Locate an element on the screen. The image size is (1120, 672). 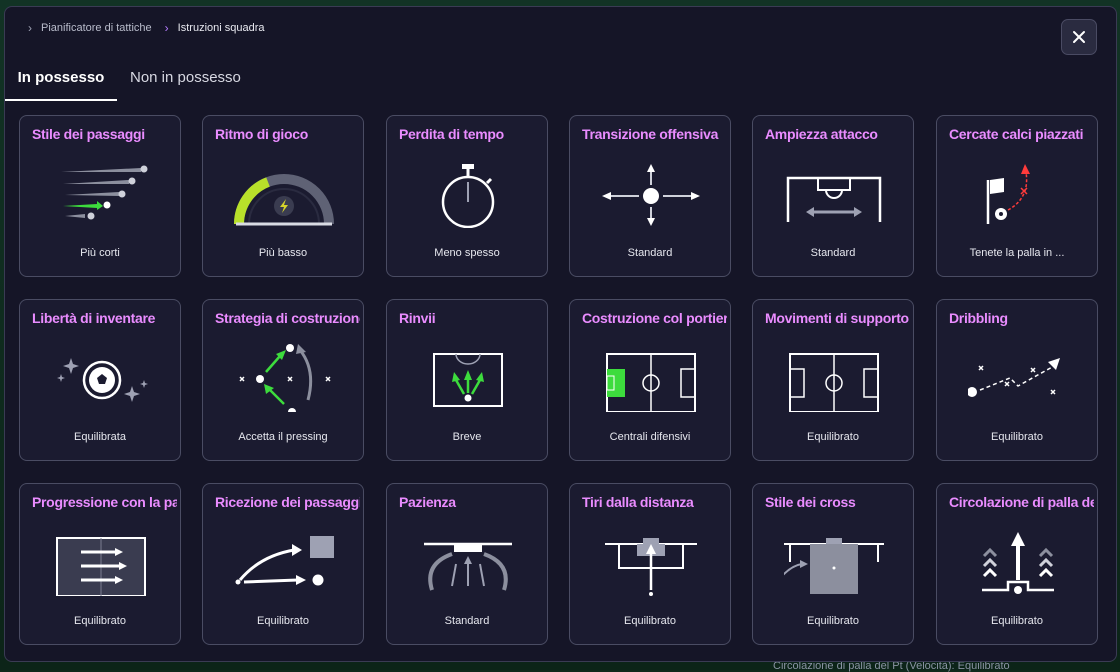
breadcrumb-item-team-instructions: Istruzioni squadra is located at coordinates (221, 28).